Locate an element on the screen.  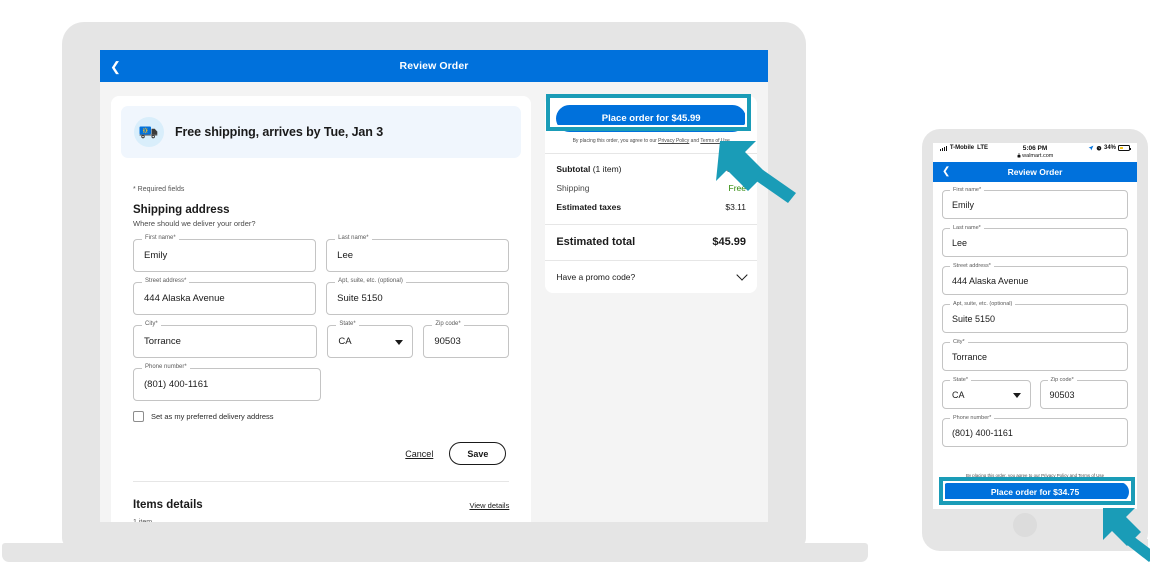
phone-city-field: City* Torrance is located at coordinates (1035, 354).